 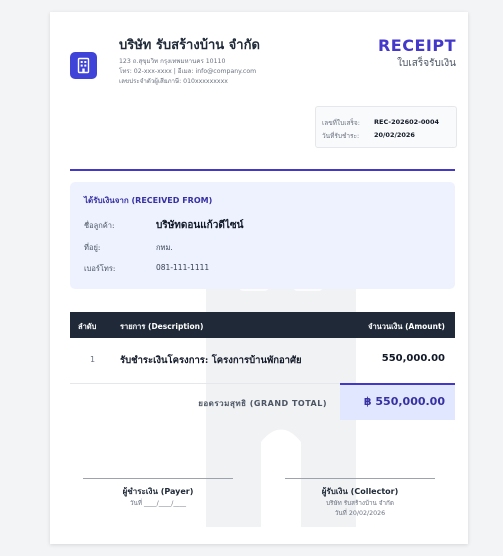 I want to click on payer-title: ผู้ชำระเงิน (Payer), so click(x=158, y=491).